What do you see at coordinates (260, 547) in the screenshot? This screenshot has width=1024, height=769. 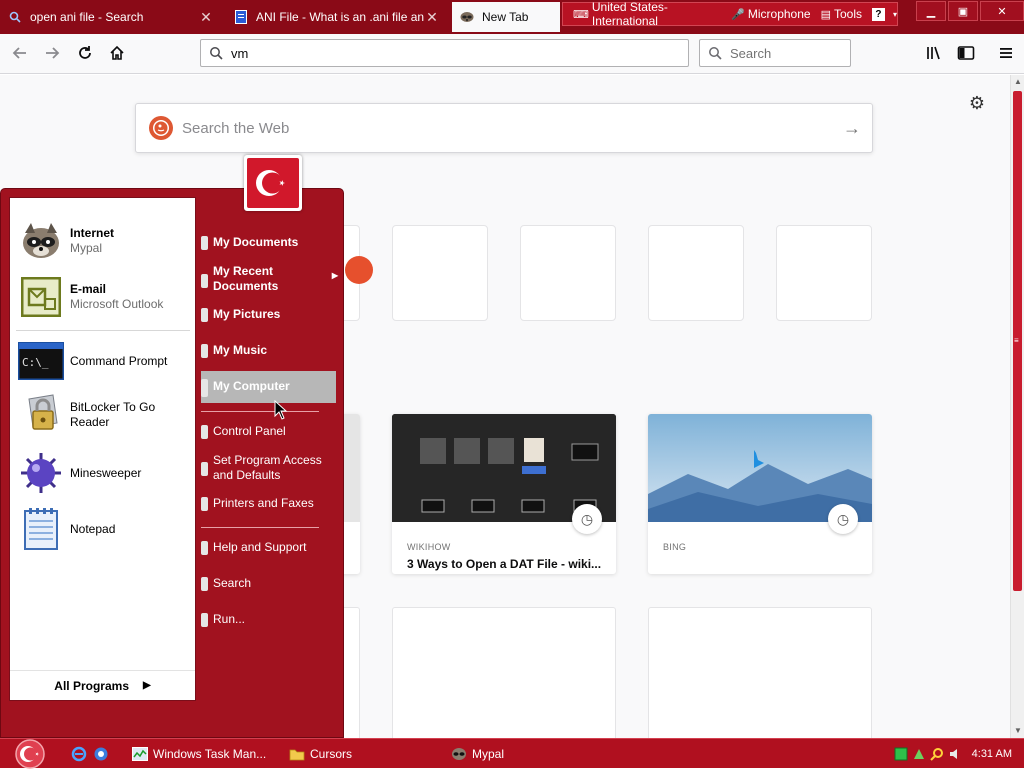 I see `help-label: Help and Support` at bounding box center [260, 547].